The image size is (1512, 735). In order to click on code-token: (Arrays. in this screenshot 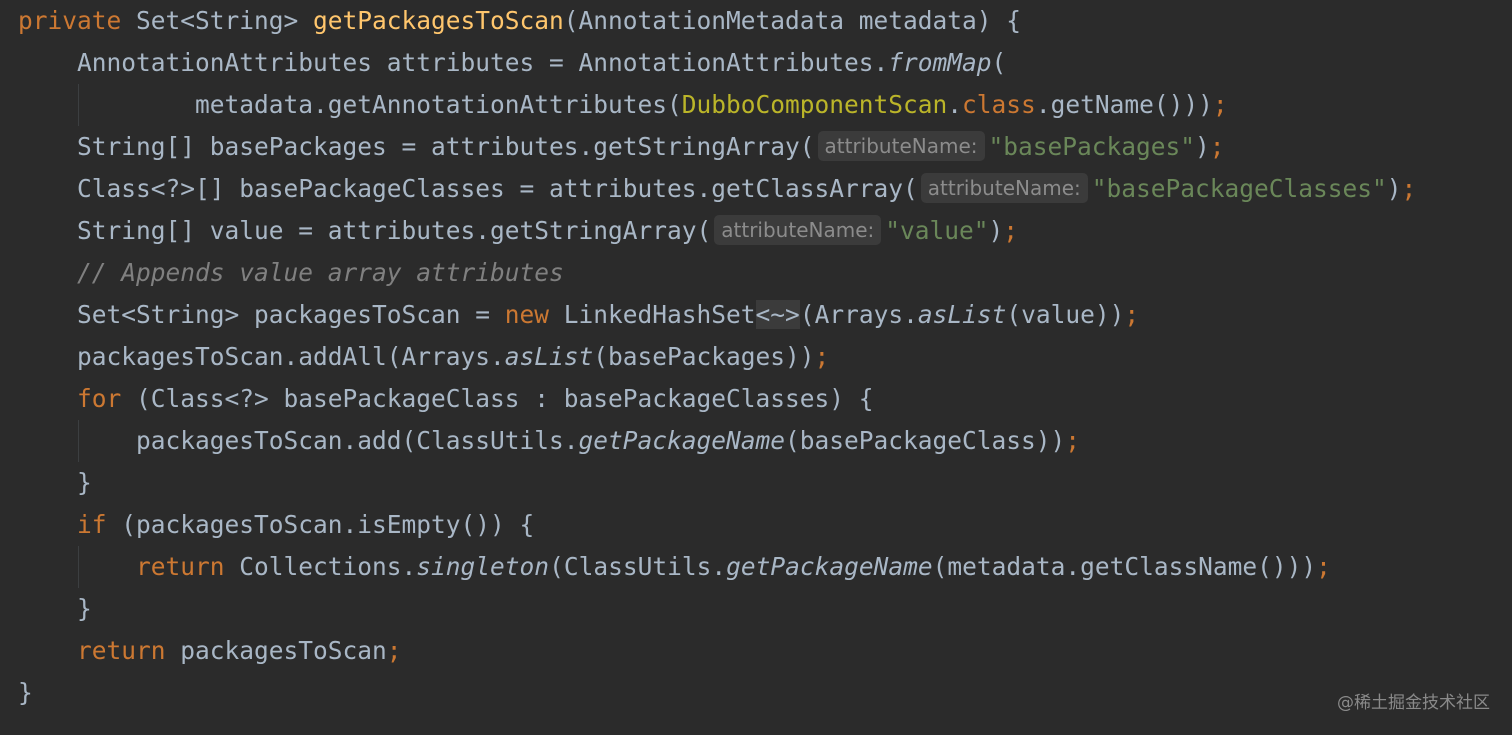, I will do `click(858, 314)`.